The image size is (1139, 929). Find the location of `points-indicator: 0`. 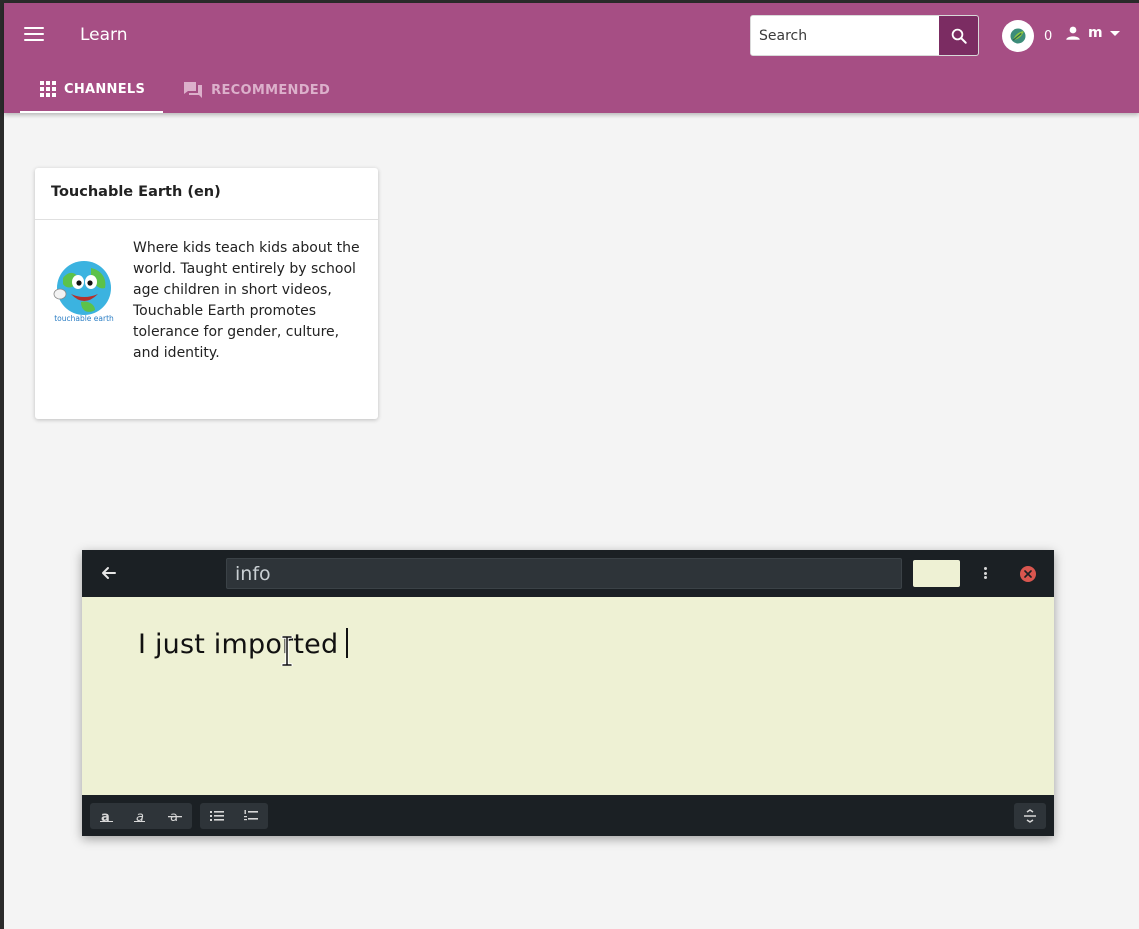

points-indicator: 0 is located at coordinates (1027, 36).